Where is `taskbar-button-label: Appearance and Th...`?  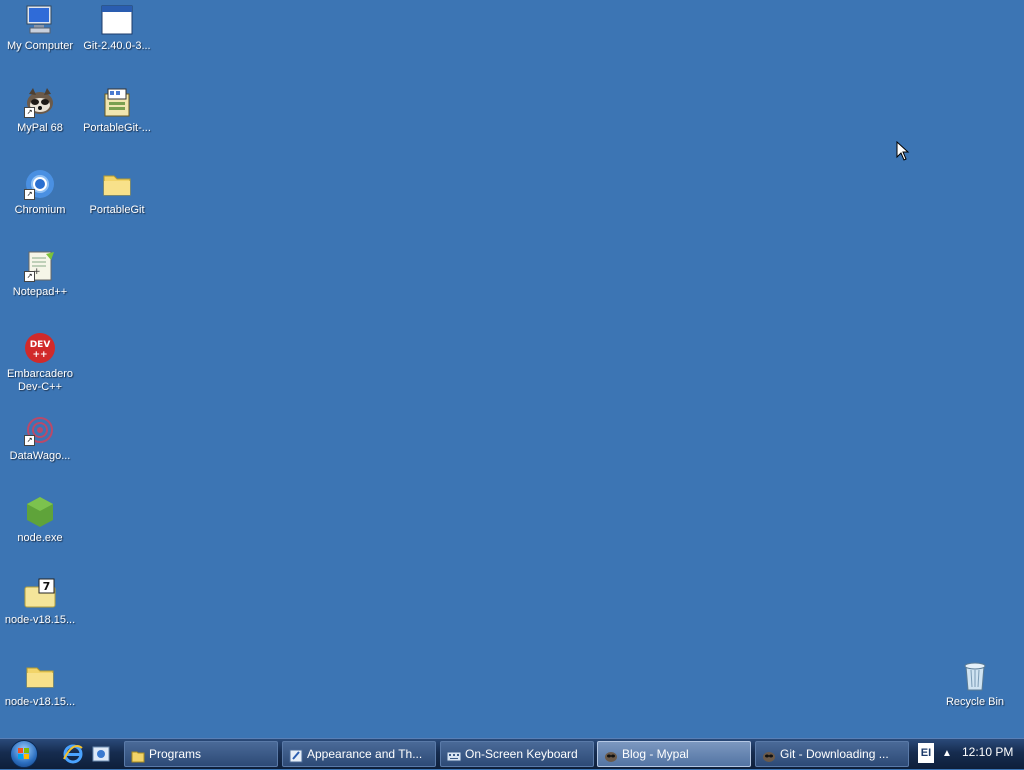
taskbar-button-label: Appearance and Th... is located at coordinates (365, 754).